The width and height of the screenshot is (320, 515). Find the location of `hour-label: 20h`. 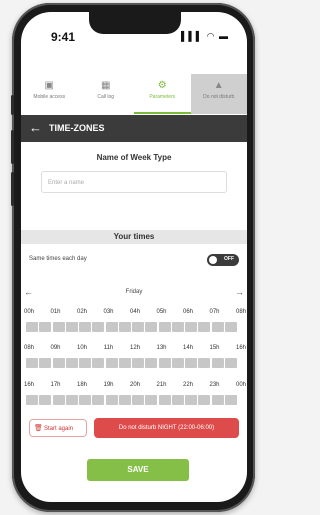

hour-label: 20h is located at coordinates (134, 385).